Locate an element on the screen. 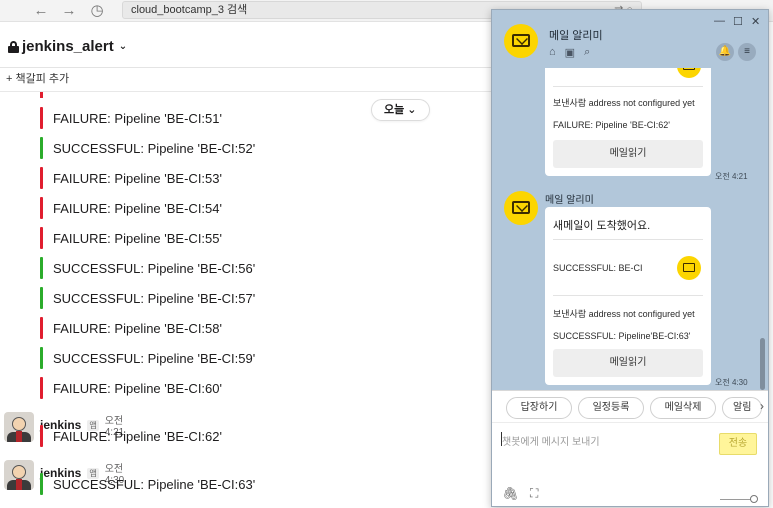  message-text: FAILURE: Pipeline 'BE-CI:55' is located at coordinates (137, 238).